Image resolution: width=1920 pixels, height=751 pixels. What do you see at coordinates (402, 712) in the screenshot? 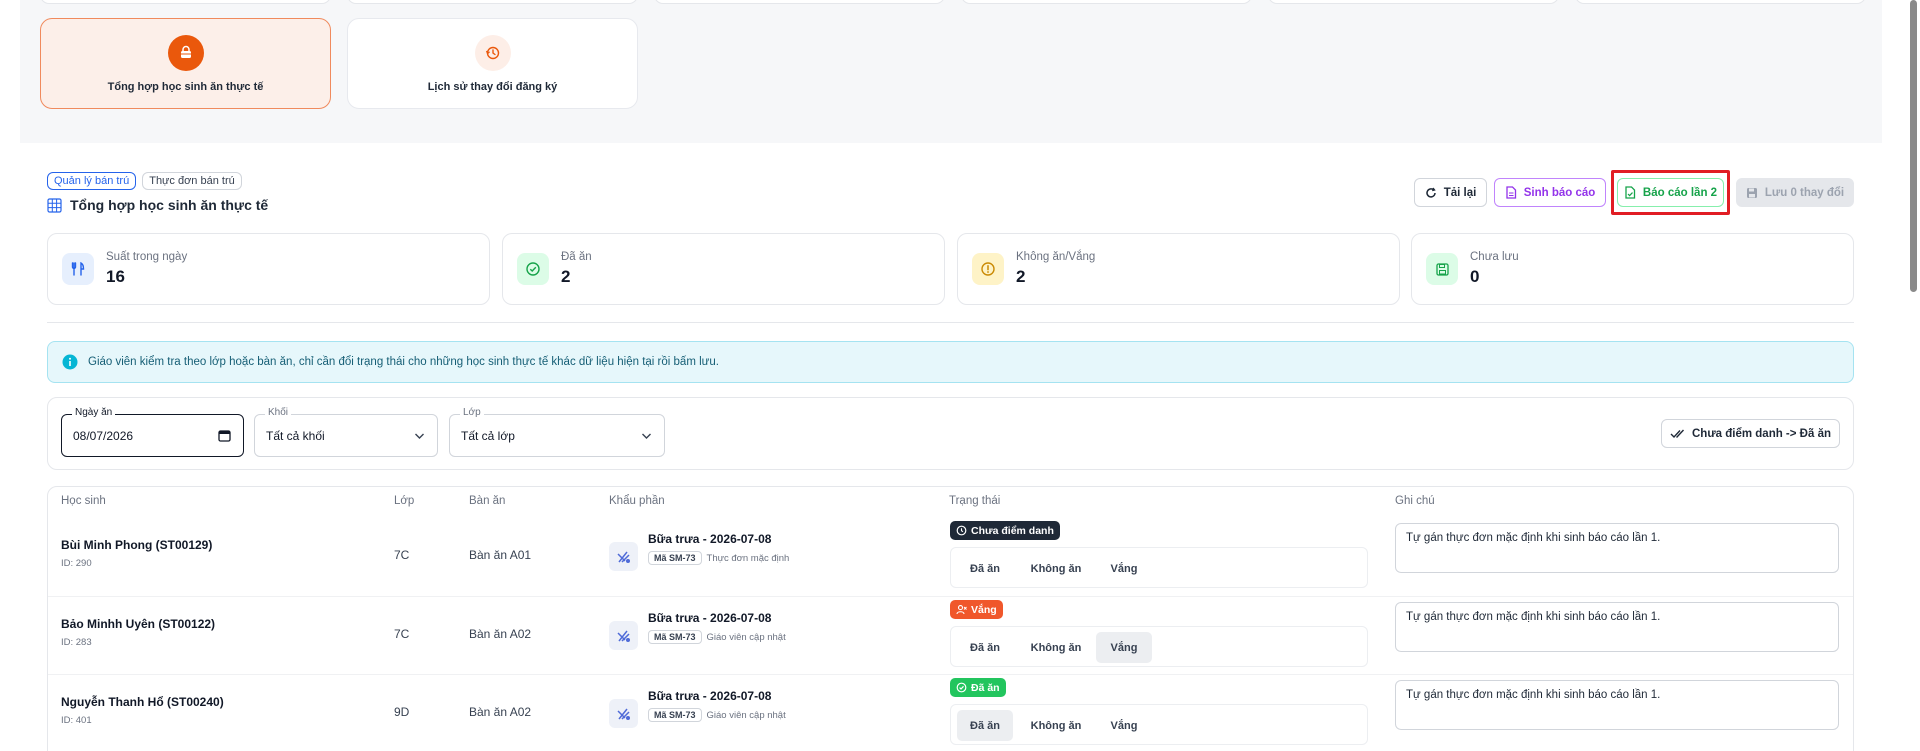
I see `student-class: 9D` at bounding box center [402, 712].